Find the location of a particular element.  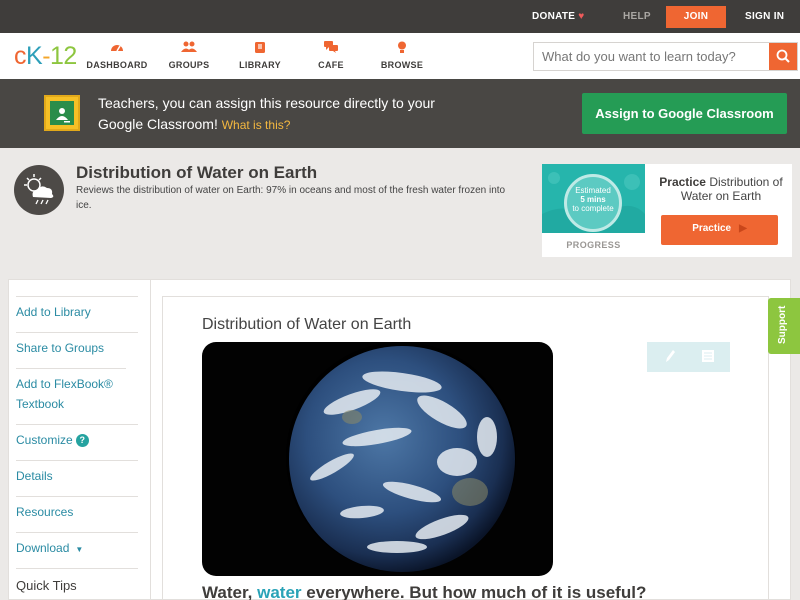

help-link: HELP is located at coordinates (637, 16).